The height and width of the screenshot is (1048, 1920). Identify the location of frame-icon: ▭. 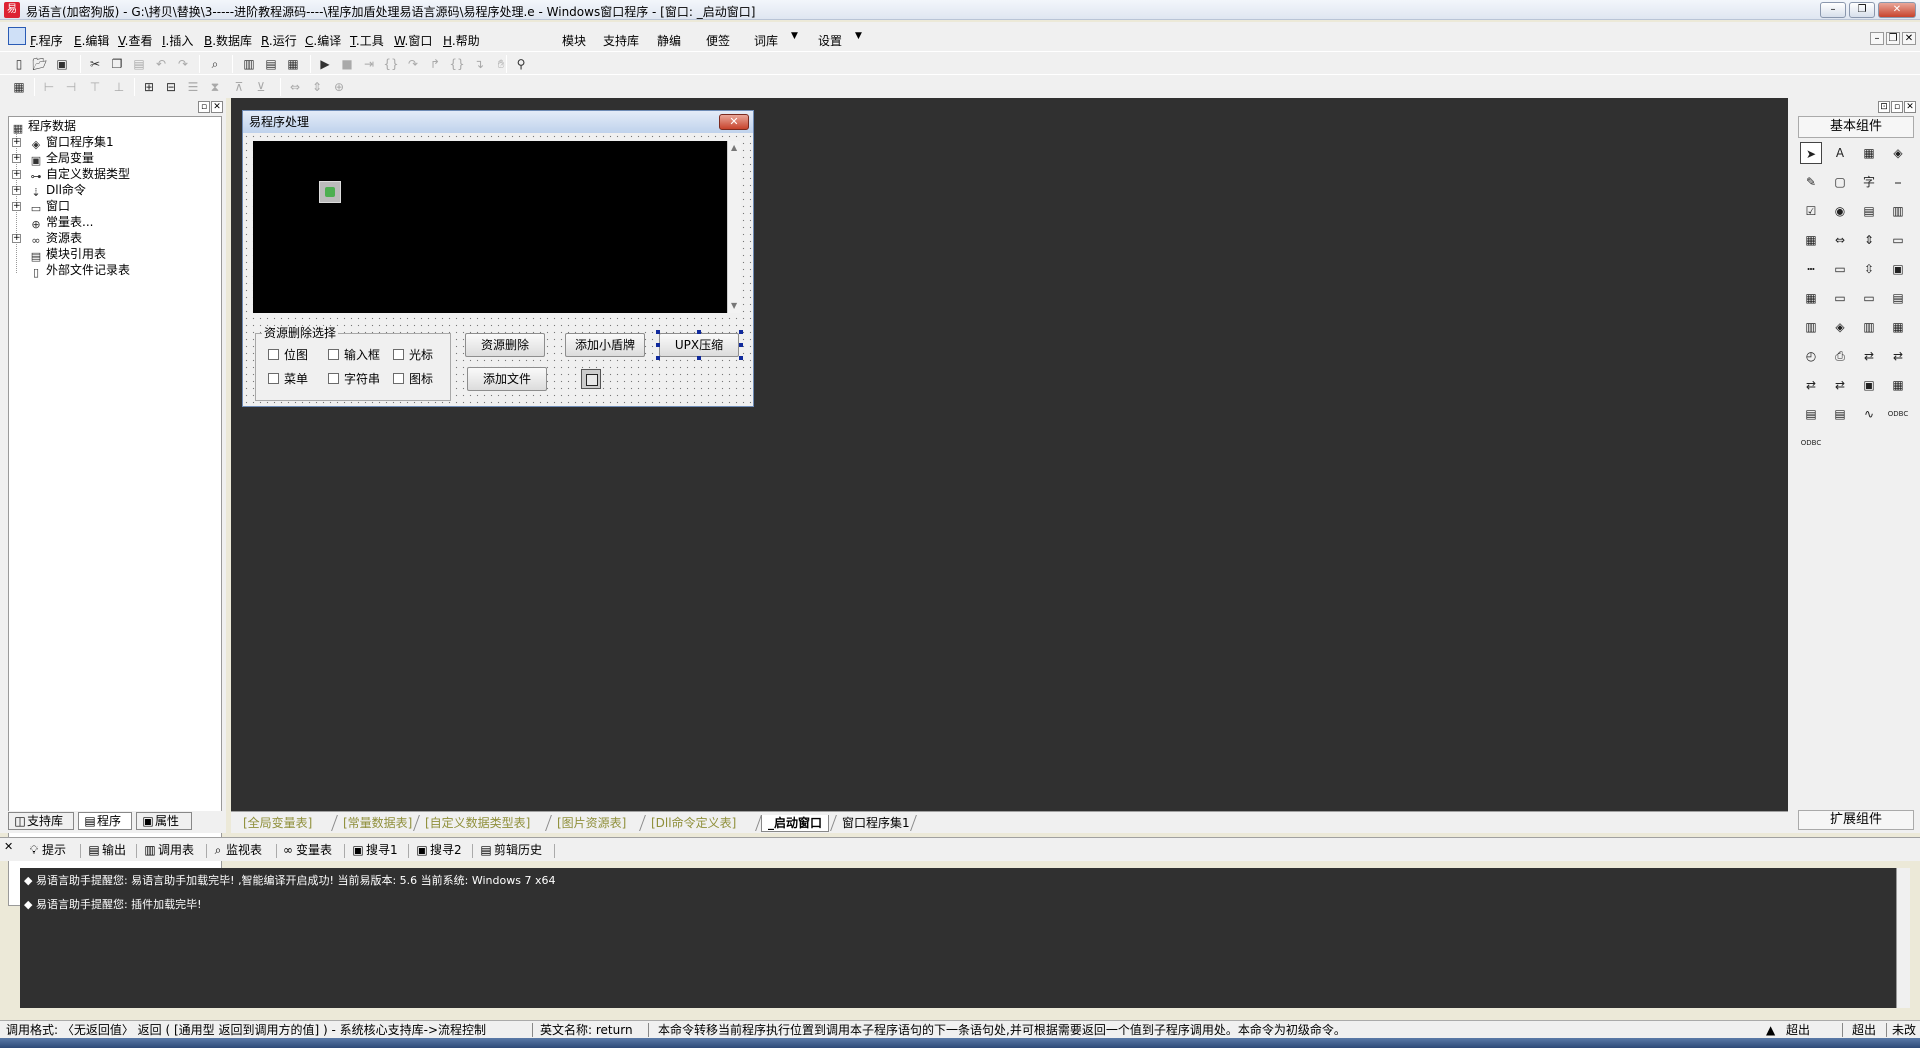
(1840, 269).